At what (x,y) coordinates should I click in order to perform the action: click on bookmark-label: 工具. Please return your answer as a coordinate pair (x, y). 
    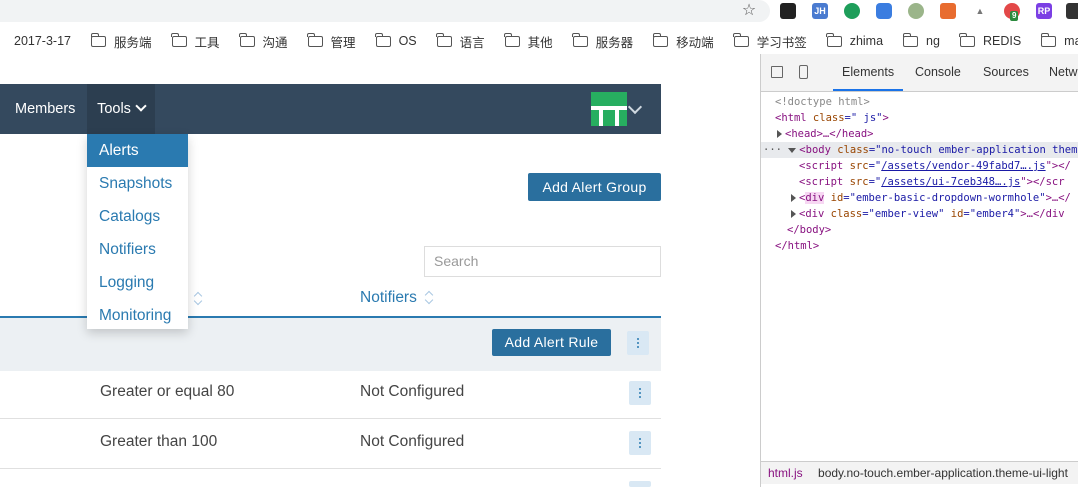
    Looking at the image, I should click on (207, 42).